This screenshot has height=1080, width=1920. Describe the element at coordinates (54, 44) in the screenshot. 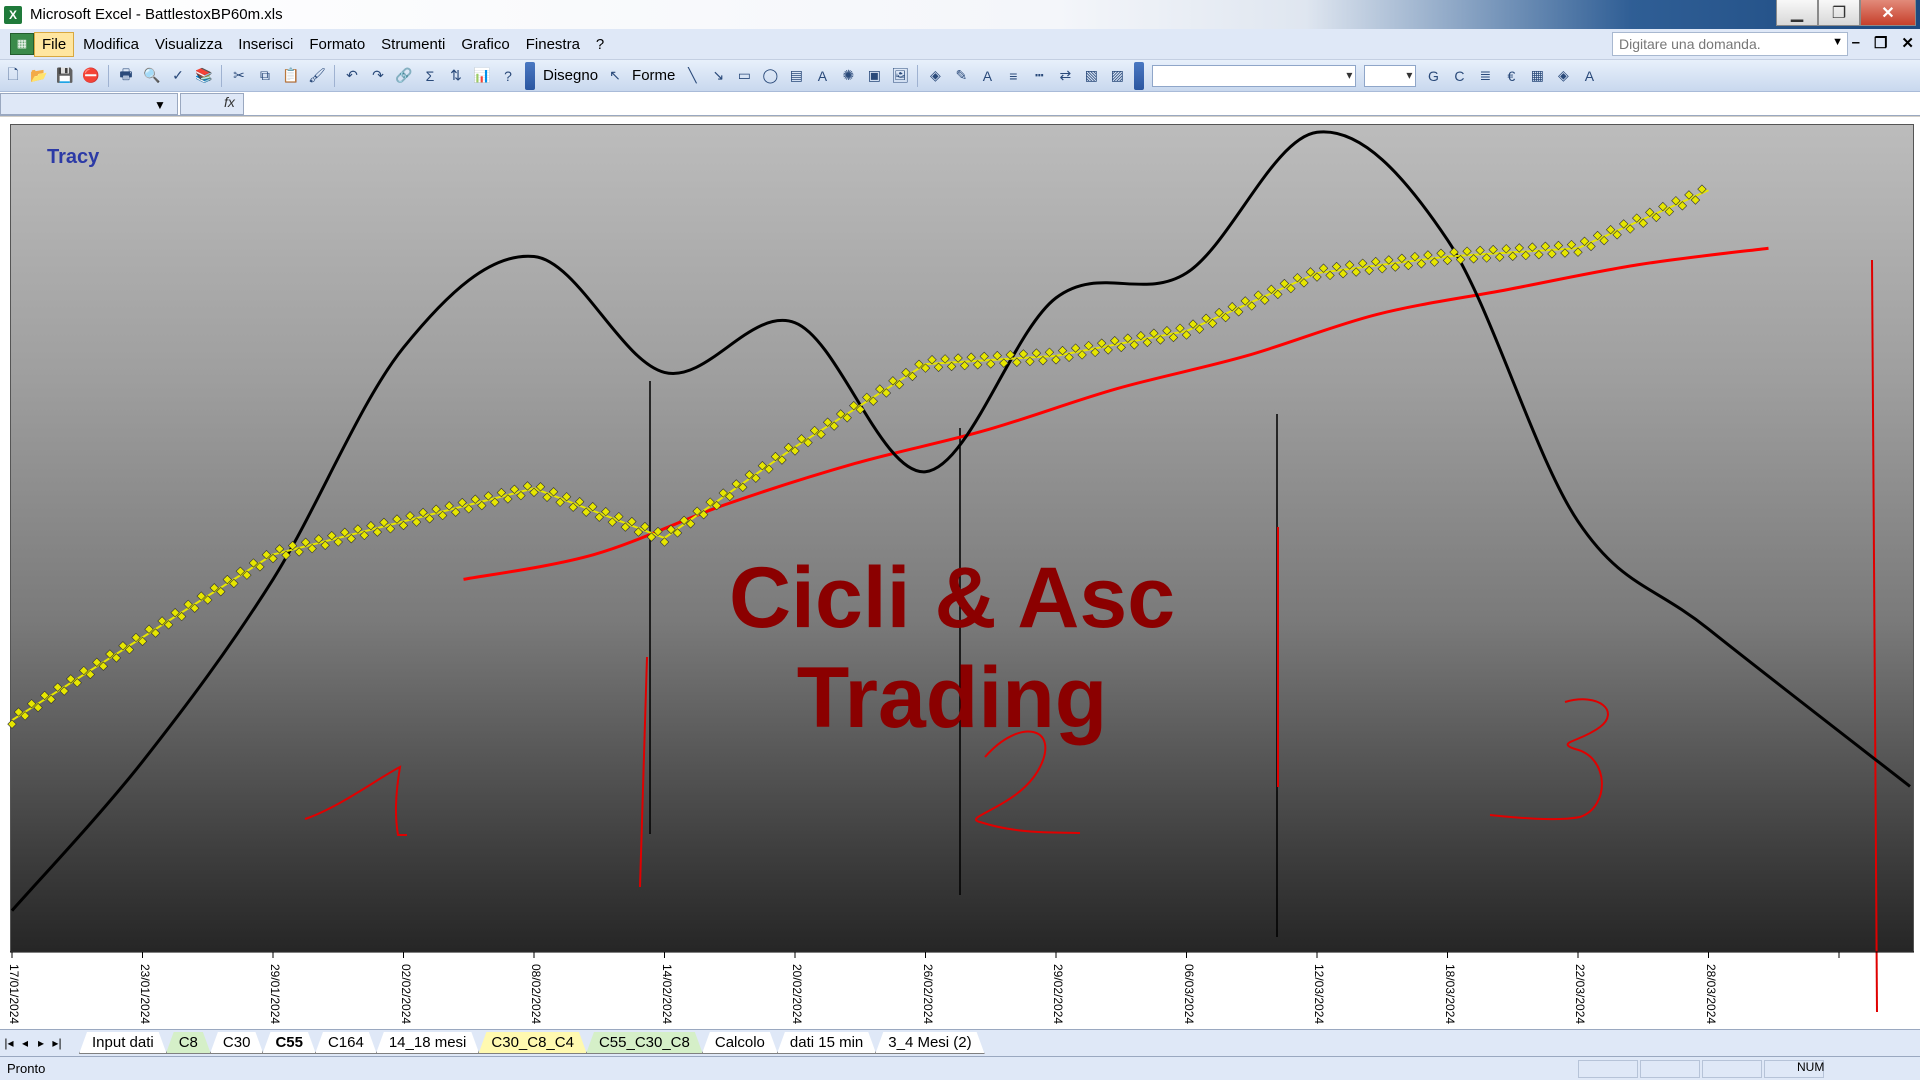

I see `menu-file: File` at that location.